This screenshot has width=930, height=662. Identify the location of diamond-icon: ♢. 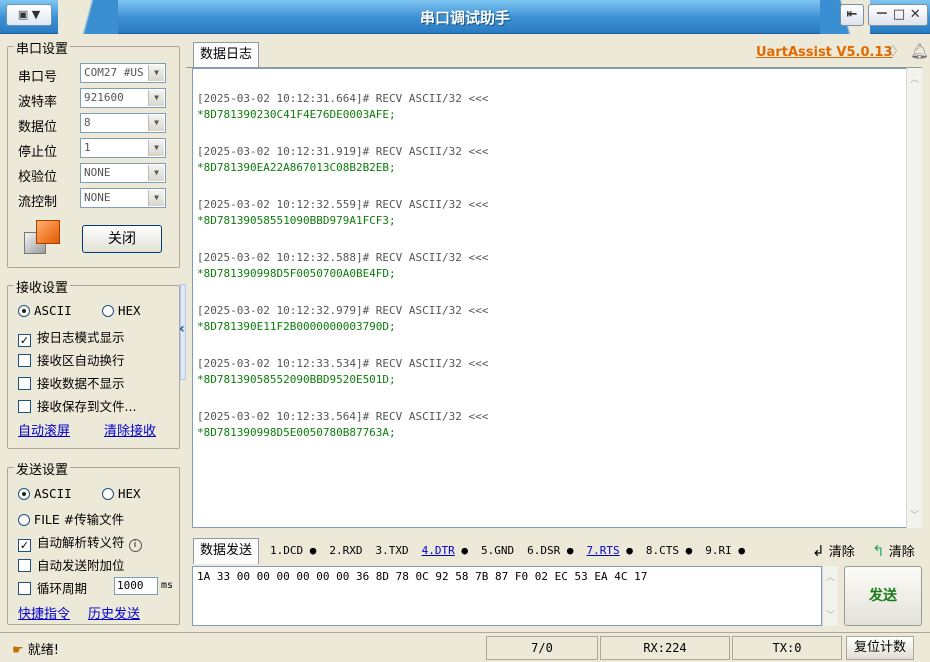
(892, 51).